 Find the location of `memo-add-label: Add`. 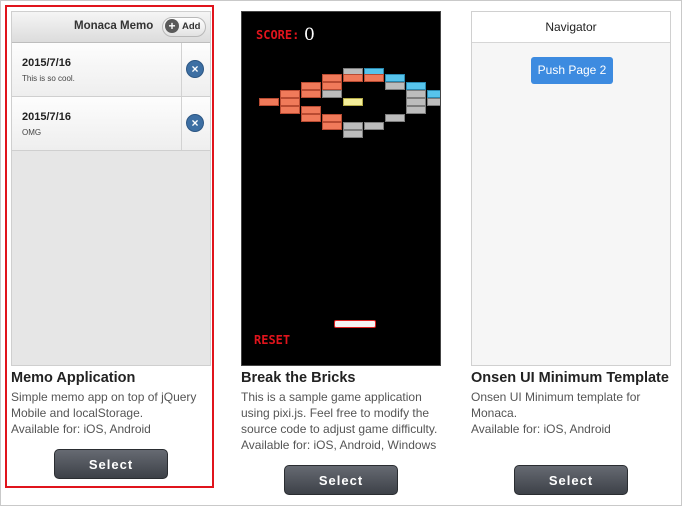

memo-add-label: Add is located at coordinates (191, 26).